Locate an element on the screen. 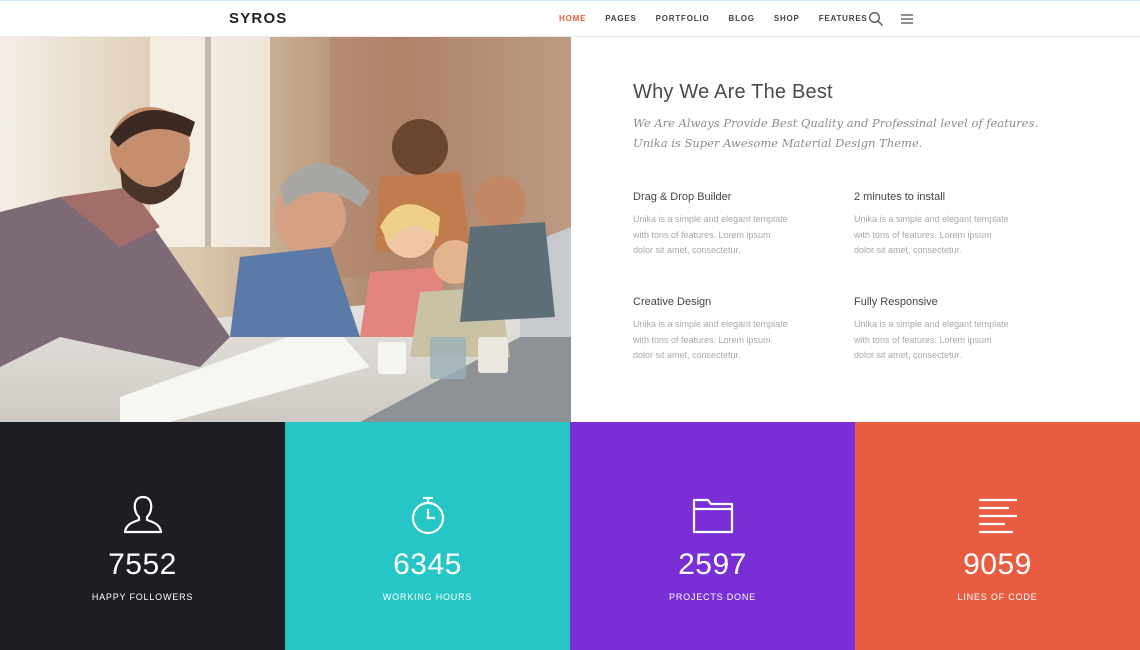 The image size is (1140, 650). stat-working-hours: 6345 WORKING HOURS is located at coordinates (427, 536).